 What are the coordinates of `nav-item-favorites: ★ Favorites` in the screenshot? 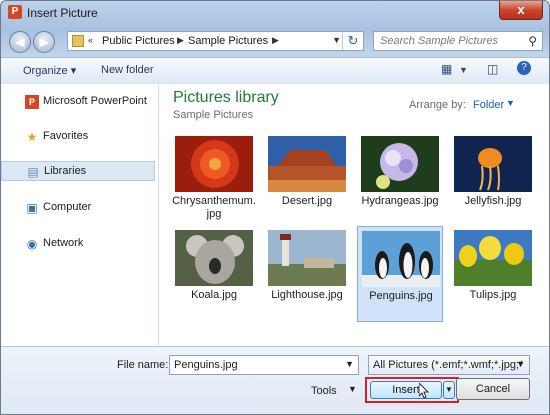 It's located at (78, 137).